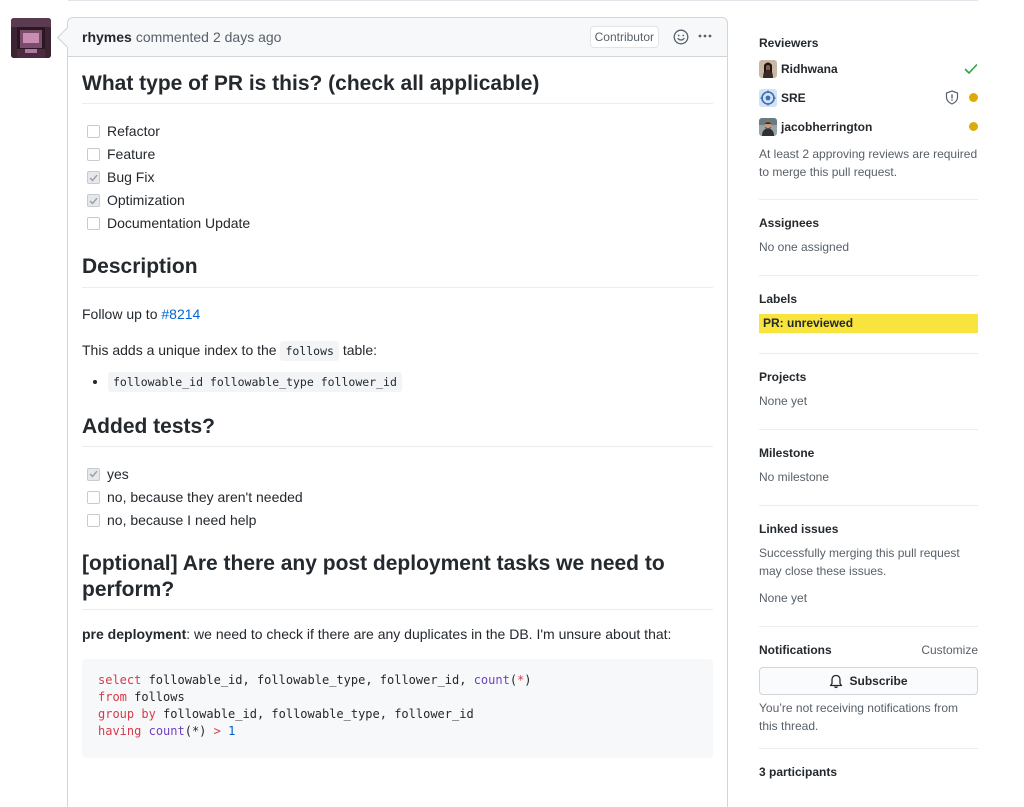 This screenshot has width=1024, height=807. What do you see at coordinates (131, 177) in the screenshot?
I see `checklist-label: Bug Fix` at bounding box center [131, 177].